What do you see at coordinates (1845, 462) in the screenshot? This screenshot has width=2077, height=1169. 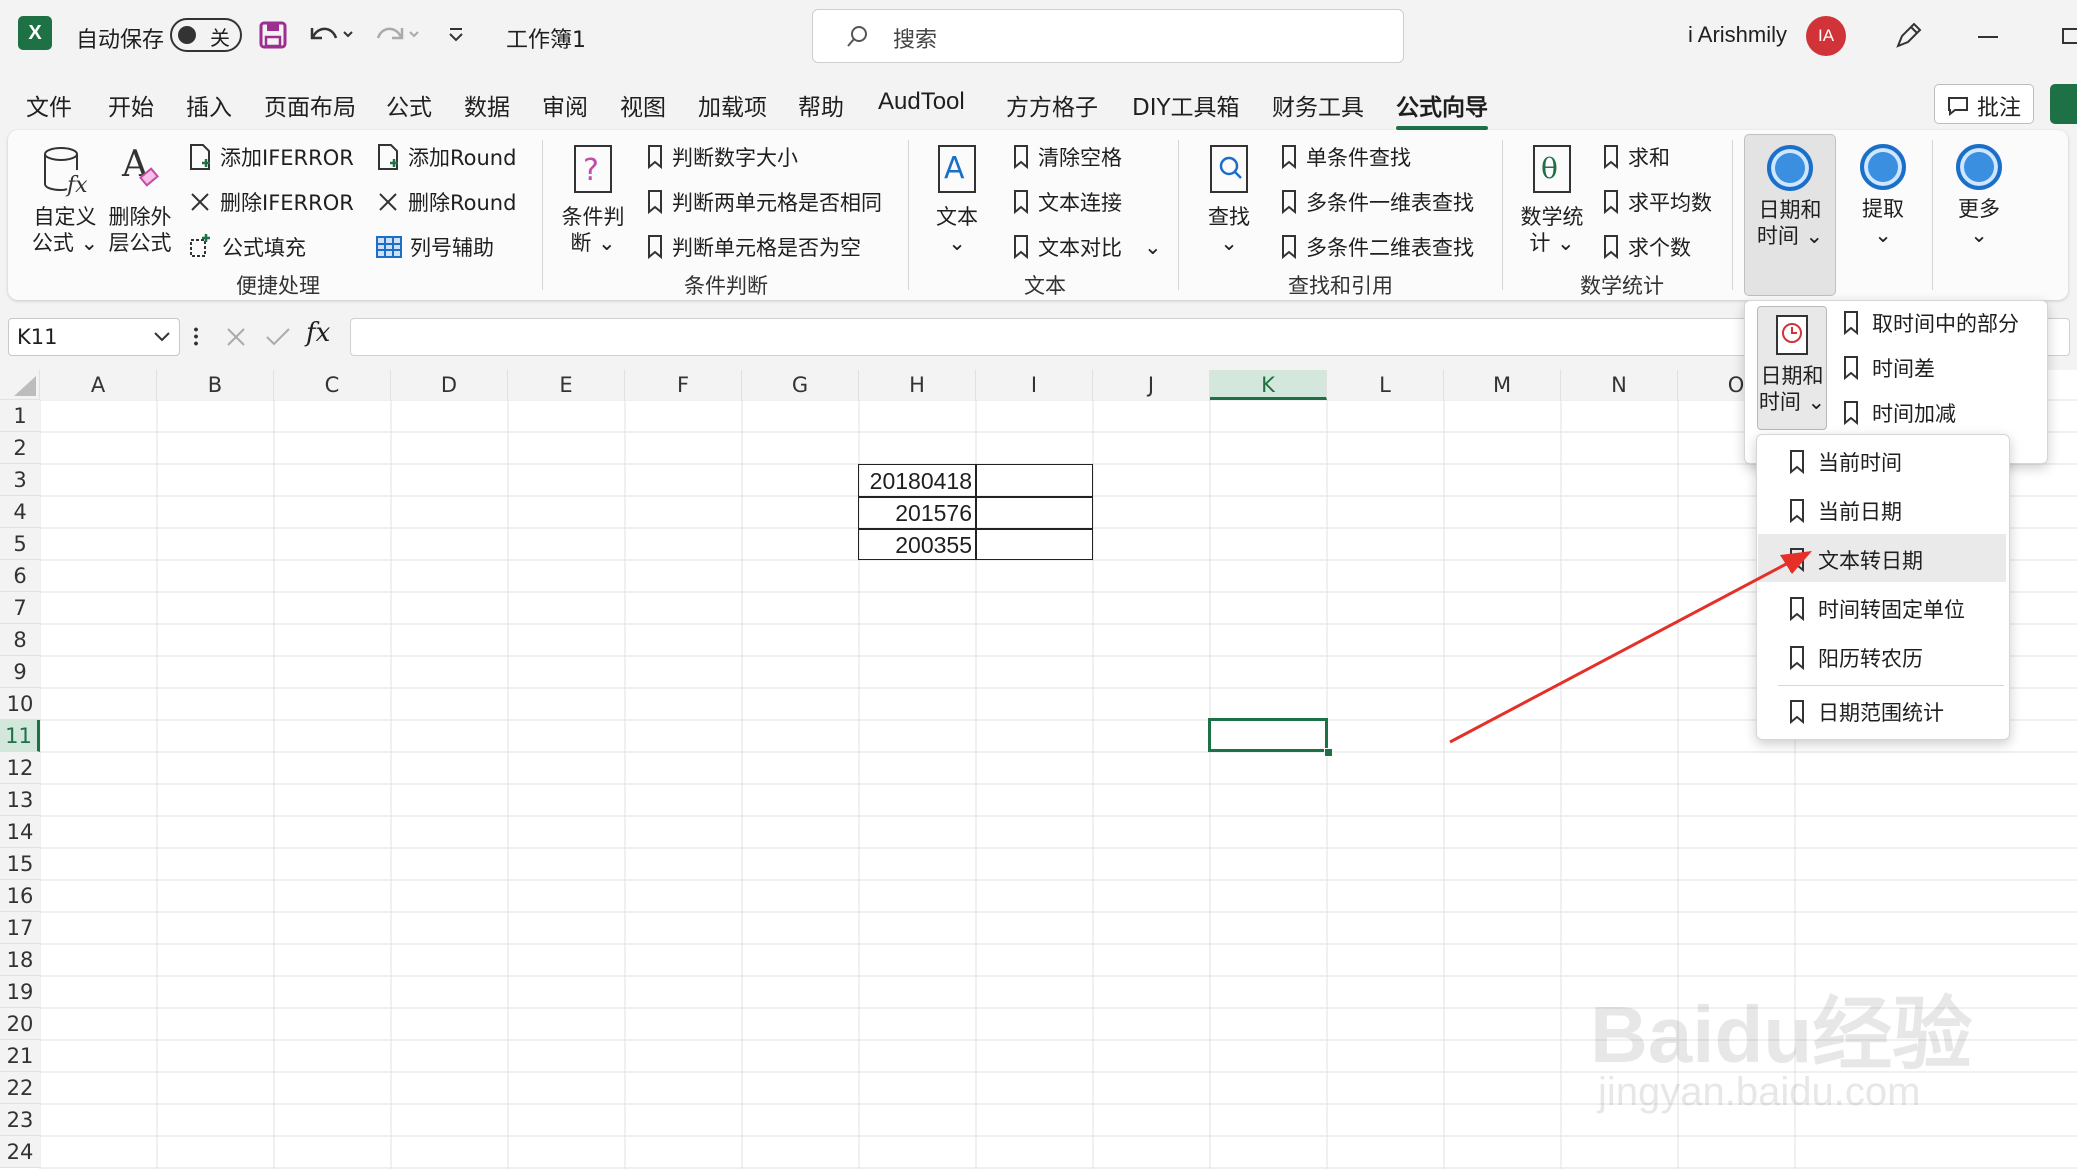 I see `menu-item-current-time: 当前时间` at bounding box center [1845, 462].